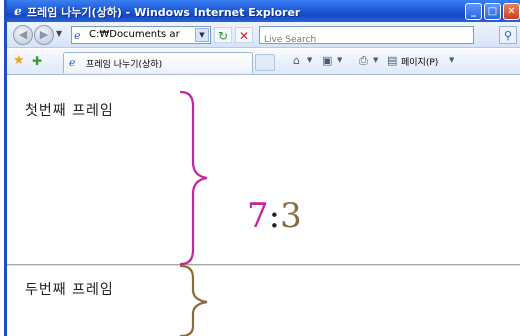  What do you see at coordinates (419, 61) in the screenshot?
I see `page-menu: 페이지(P)` at bounding box center [419, 61].